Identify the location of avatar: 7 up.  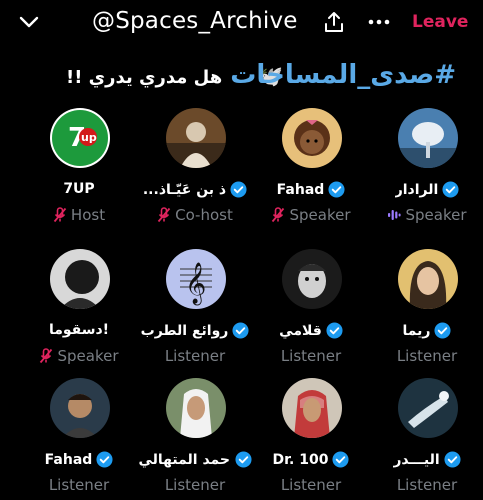
(80, 138).